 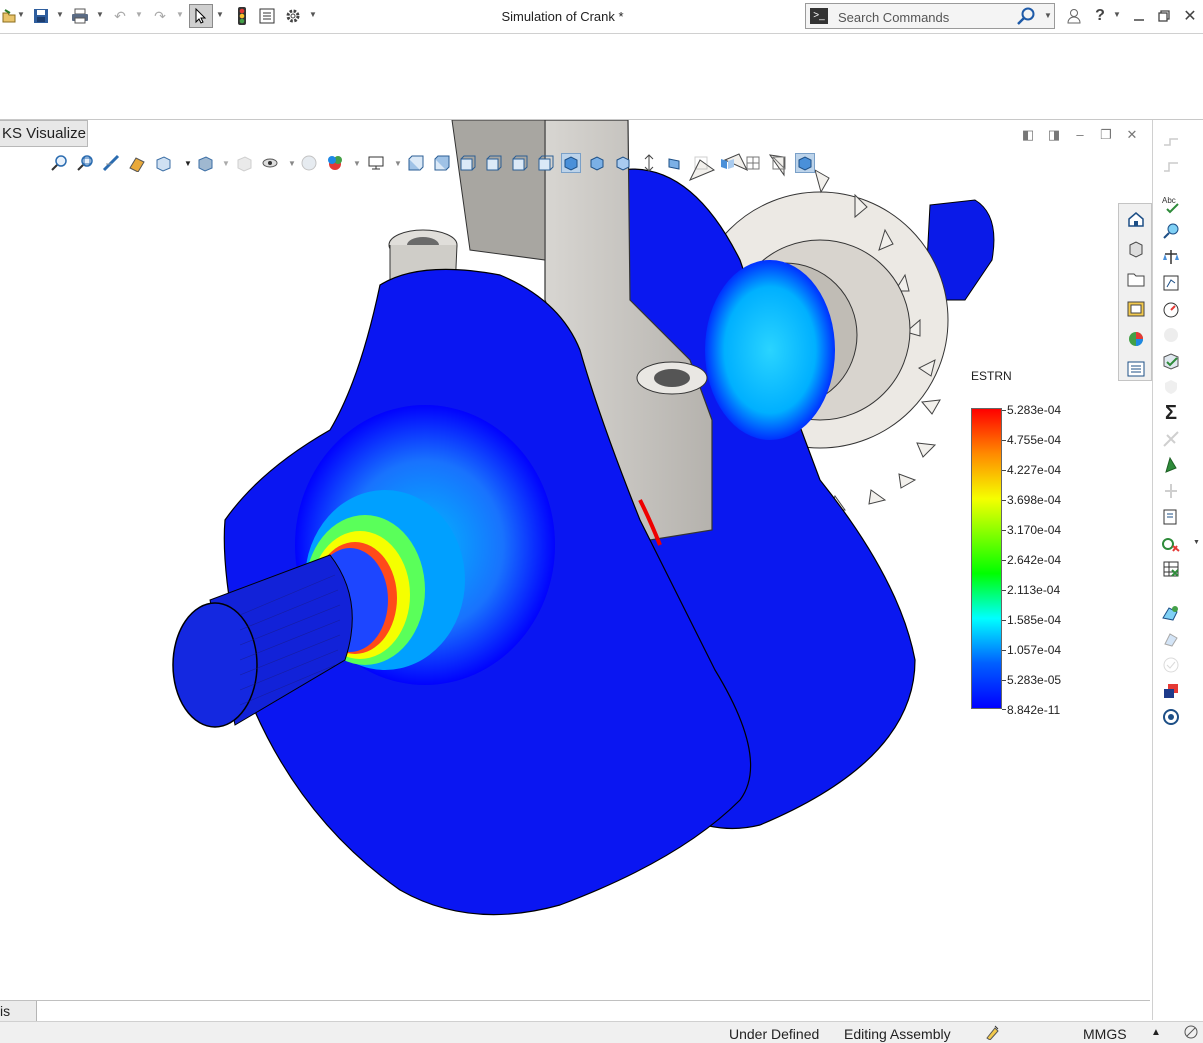 I want to click on result-options-caret-icon: ▼, so click(x=1196, y=542).